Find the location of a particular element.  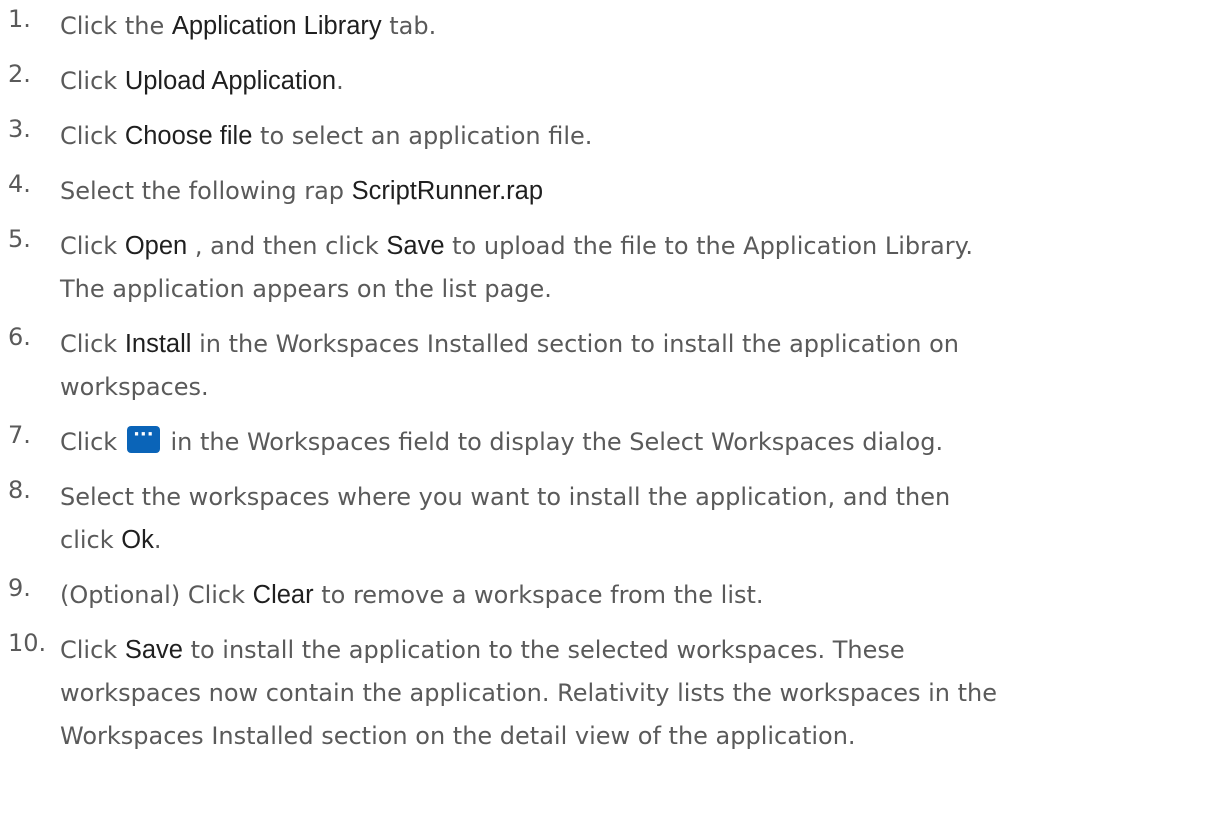

ui-term-application-library: Application Library is located at coordinates (276, 26).